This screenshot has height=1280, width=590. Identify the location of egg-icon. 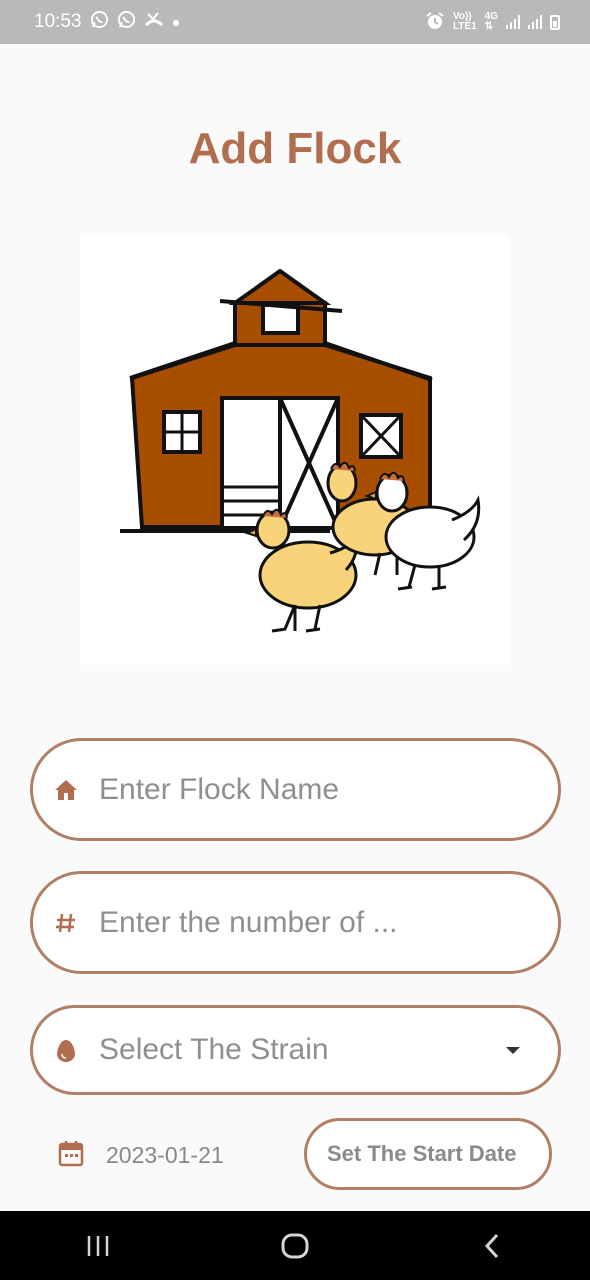
(66, 1050).